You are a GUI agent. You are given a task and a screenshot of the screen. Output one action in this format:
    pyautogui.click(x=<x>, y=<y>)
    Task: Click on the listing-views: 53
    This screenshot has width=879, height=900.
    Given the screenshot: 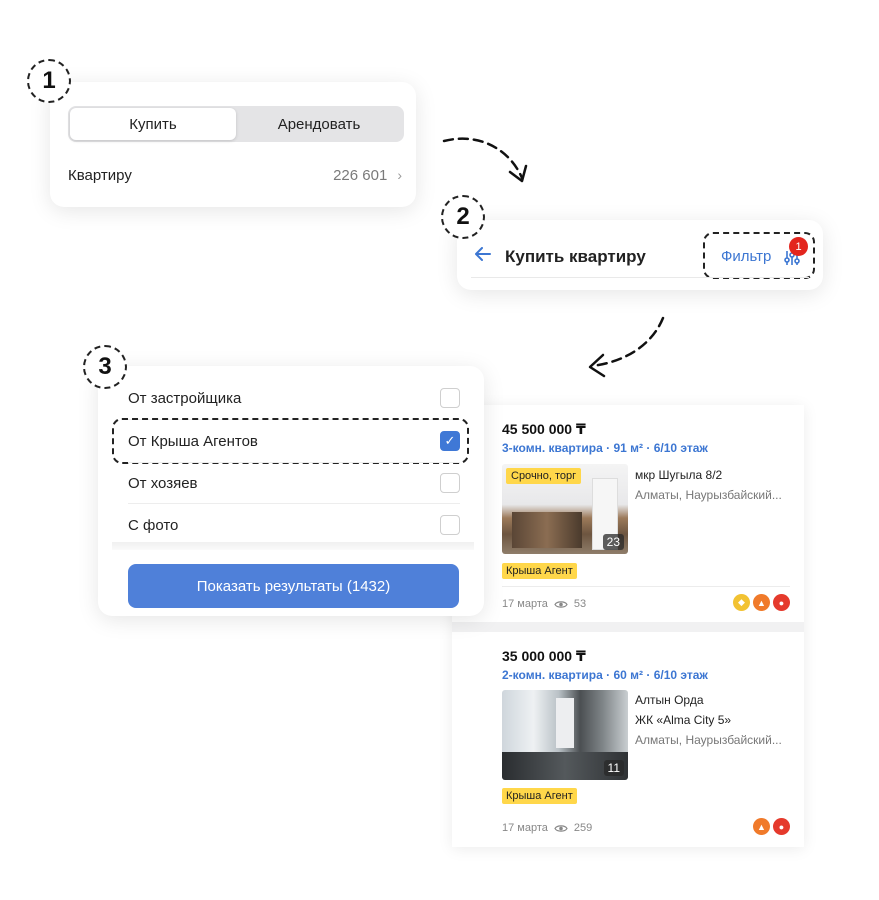 What is the action you would take?
    pyautogui.click(x=580, y=604)
    